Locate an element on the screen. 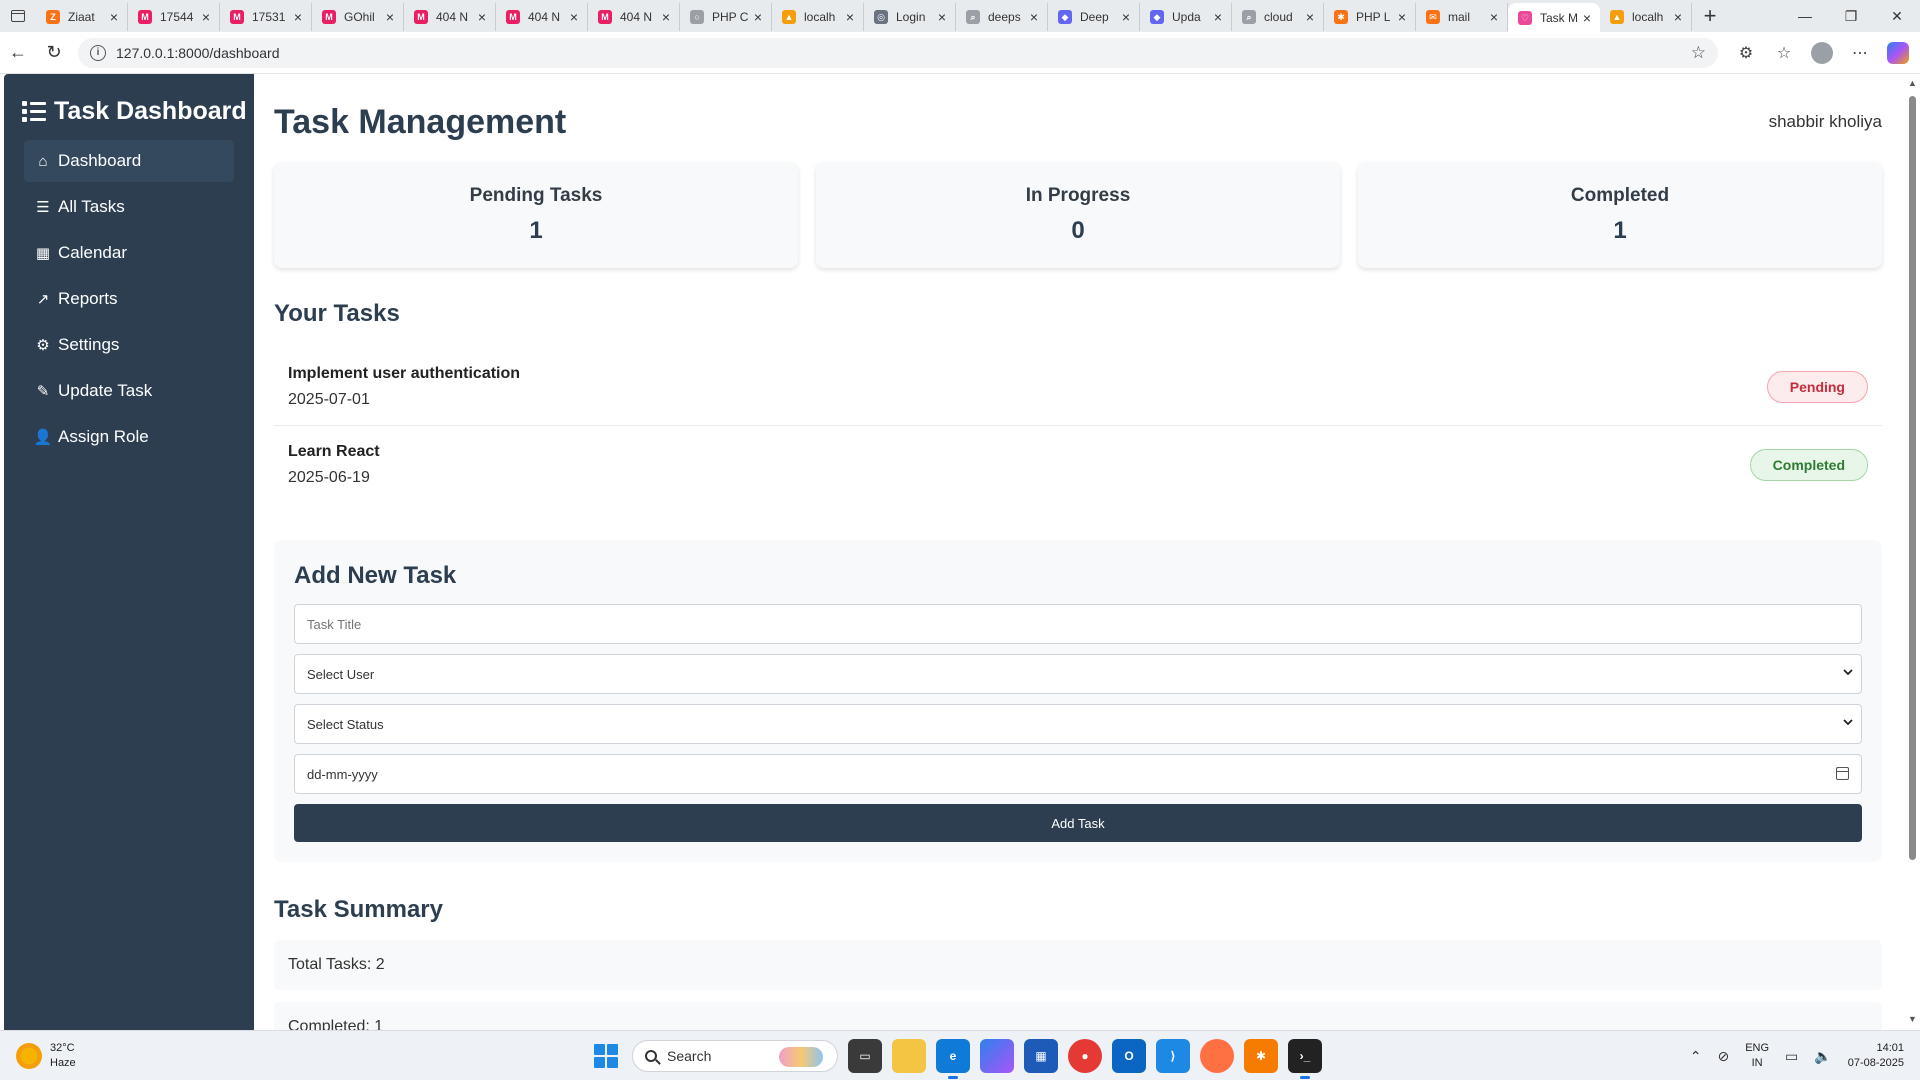 The width and height of the screenshot is (1920, 1081). favorites-icon: ☆ is located at coordinates (1784, 53).